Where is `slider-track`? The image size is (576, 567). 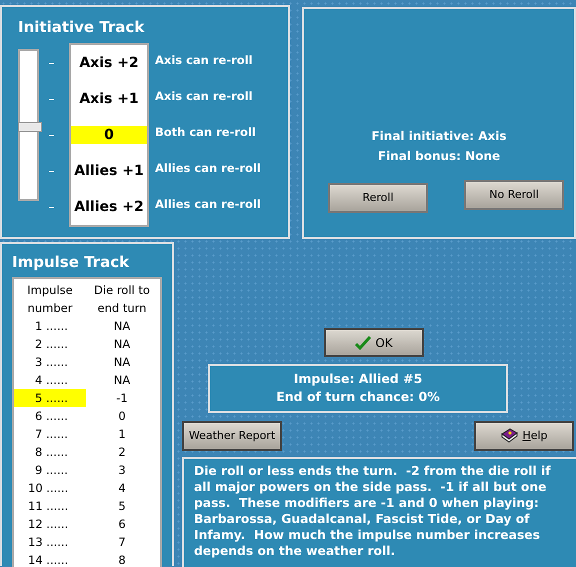
slider-track is located at coordinates (28, 125).